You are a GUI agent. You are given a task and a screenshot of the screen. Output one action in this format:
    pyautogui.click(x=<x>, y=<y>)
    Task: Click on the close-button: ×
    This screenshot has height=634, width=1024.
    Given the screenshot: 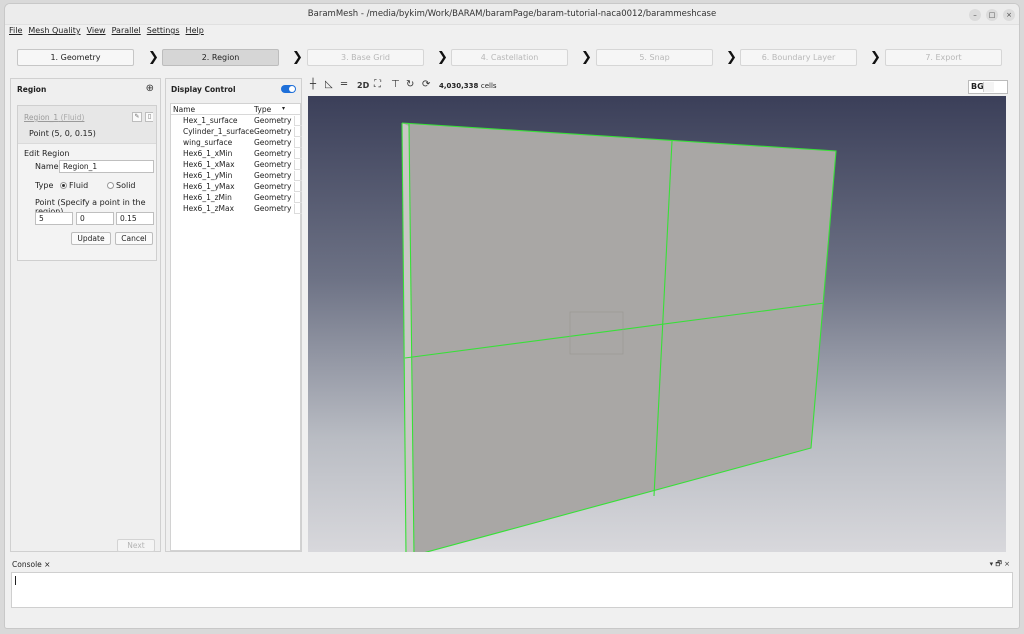 What is the action you would take?
    pyautogui.click(x=1009, y=15)
    